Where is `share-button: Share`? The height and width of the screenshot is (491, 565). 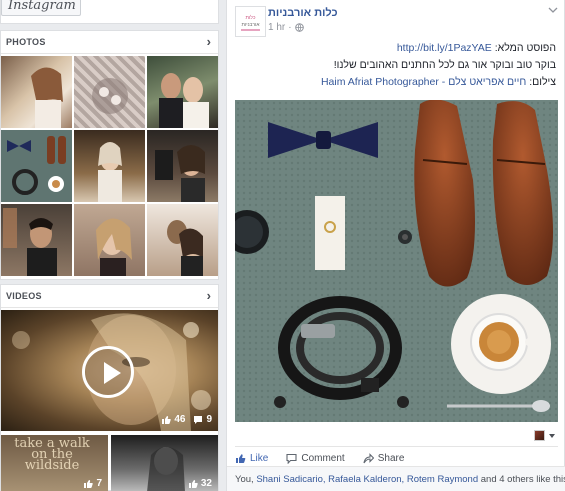 share-button: Share is located at coordinates (383, 458).